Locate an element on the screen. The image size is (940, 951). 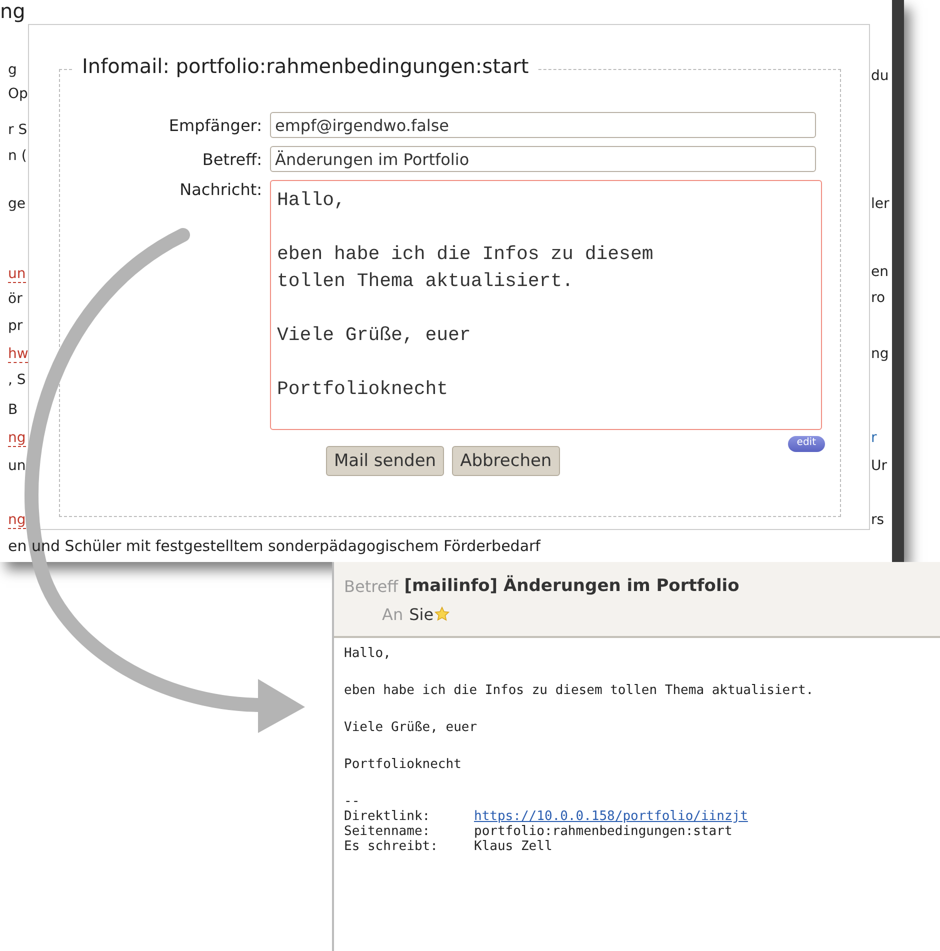
recipient: Sie is located at coordinates (421, 614).